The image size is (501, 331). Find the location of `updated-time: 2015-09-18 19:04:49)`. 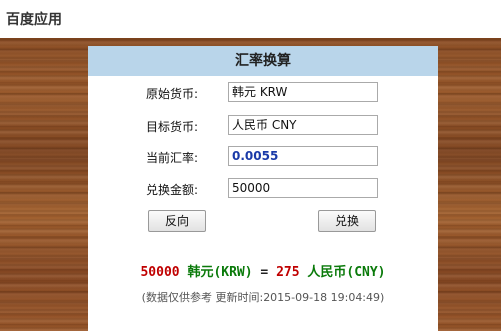

updated-time: 2015-09-18 19:04:49) is located at coordinates (324, 297).